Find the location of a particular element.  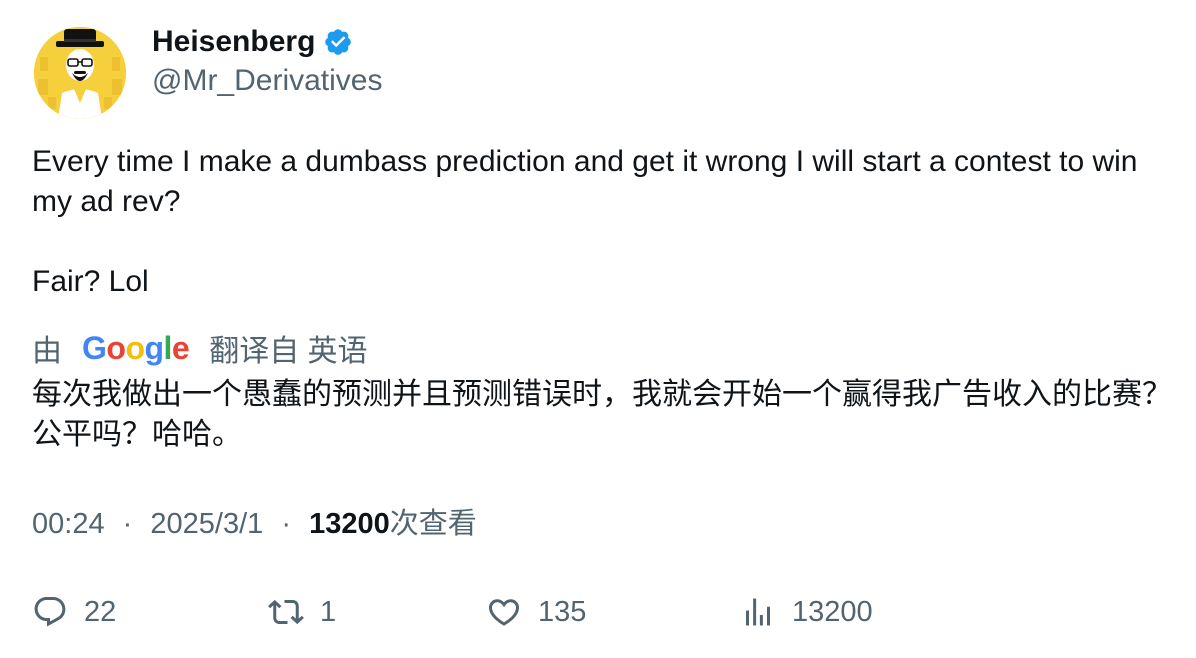

translation-attribution: 由 Google 翻译自 英语 is located at coordinates (200, 348).